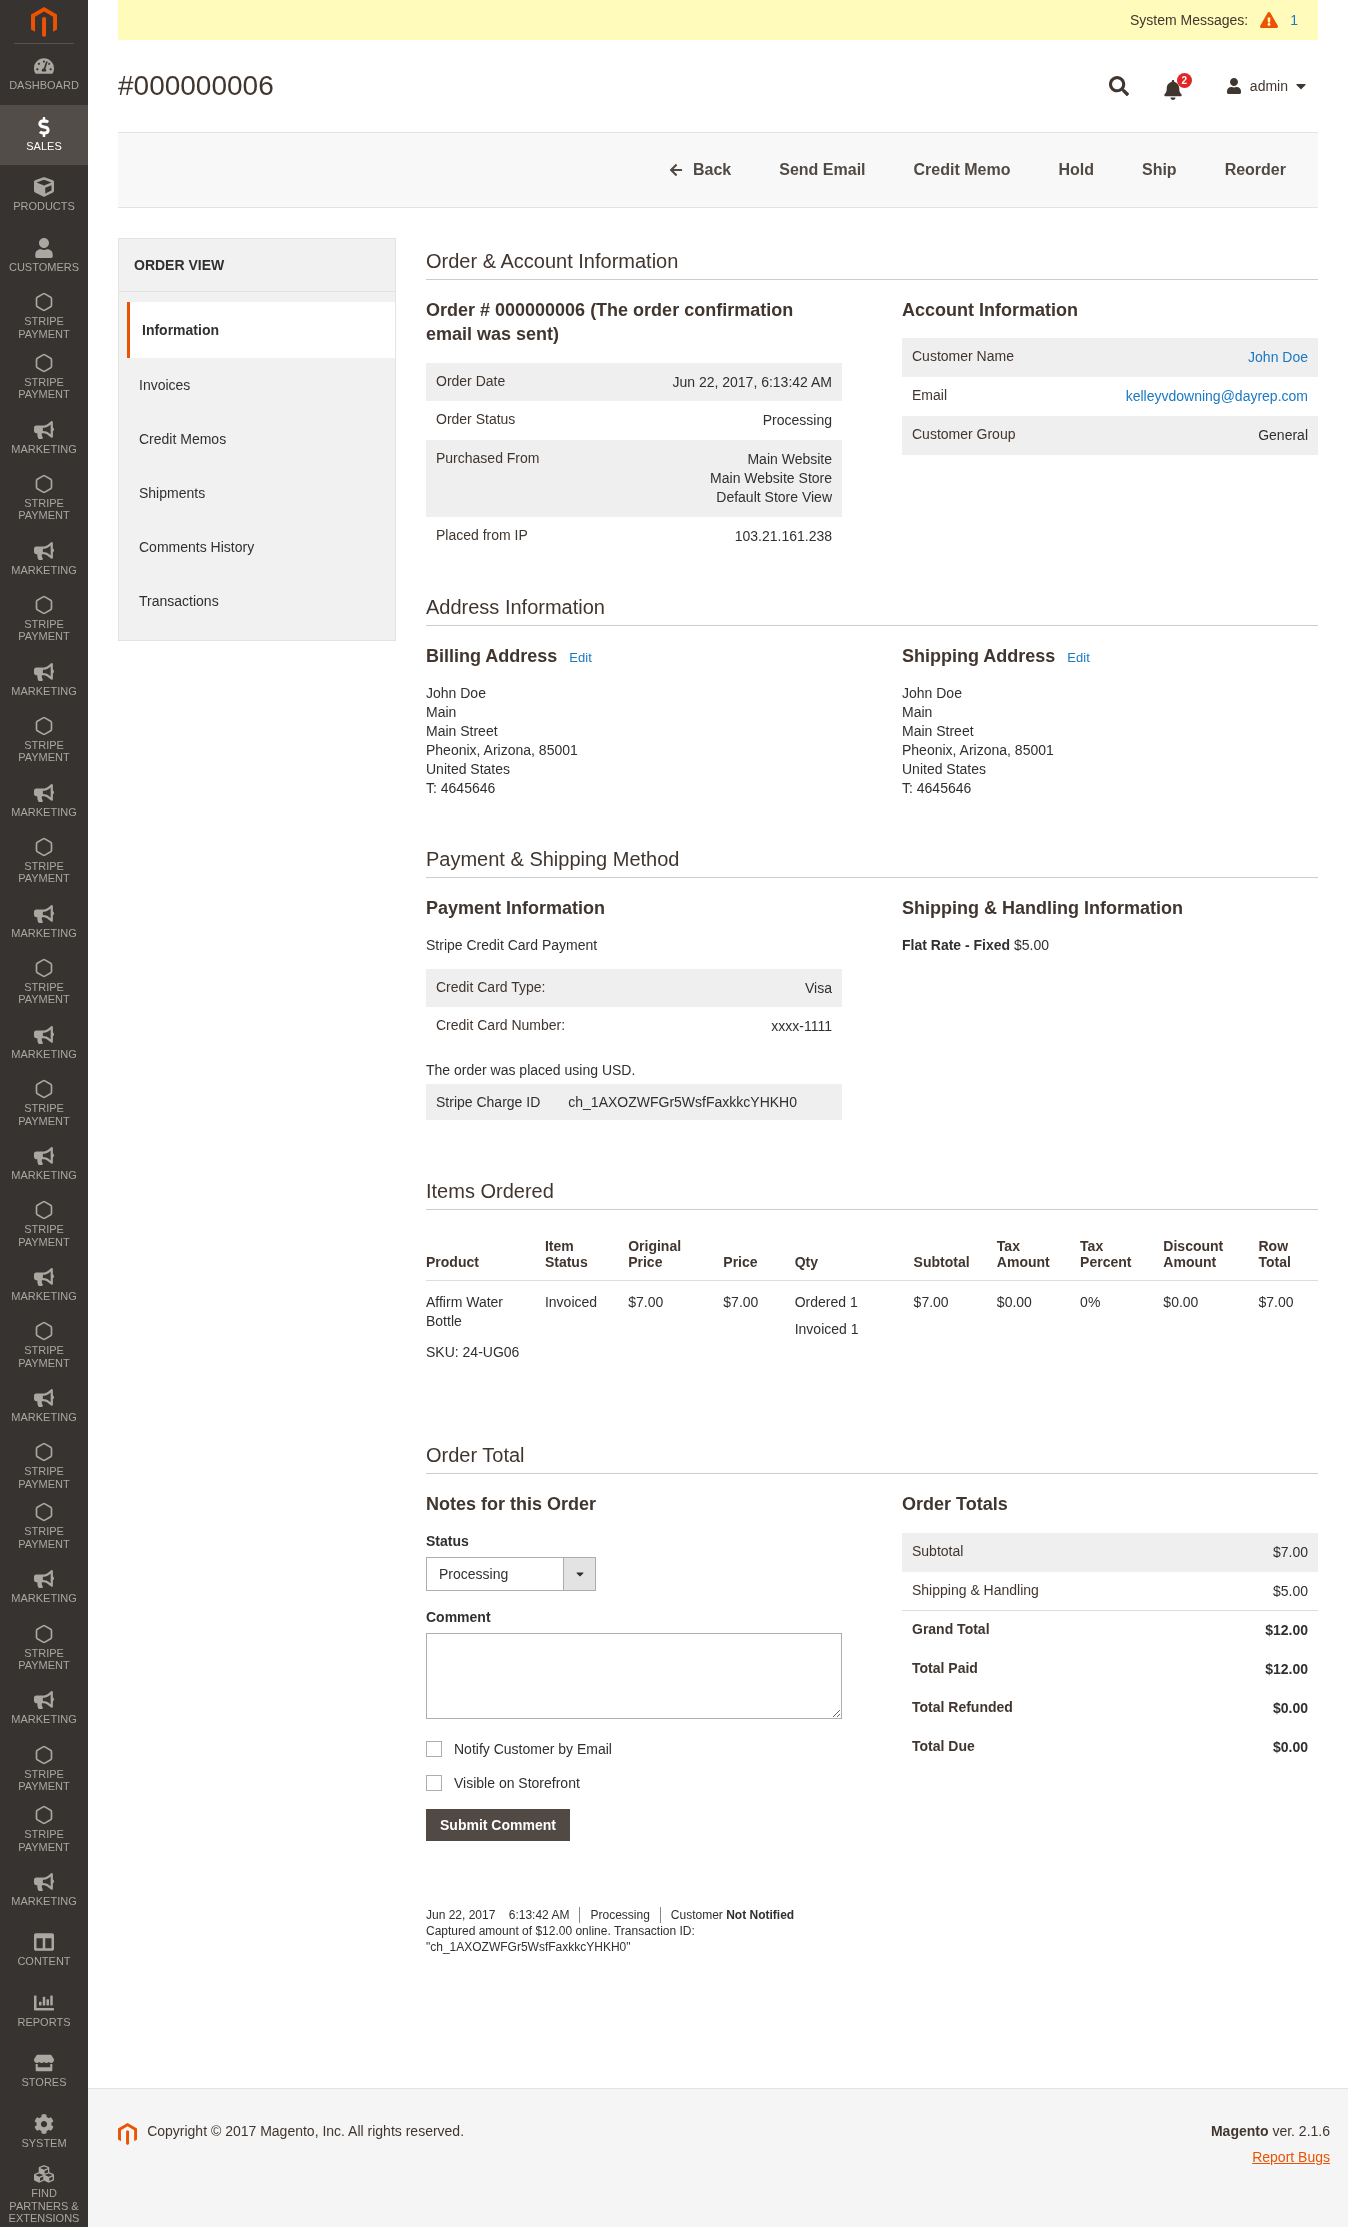  What do you see at coordinates (561, 1938) in the screenshot?
I see `history-note: Captured amount of $12.00 online. Transaction ID: "ch_1AXOZWFGr5WsfFaxkkcYHKH0"` at bounding box center [561, 1938].